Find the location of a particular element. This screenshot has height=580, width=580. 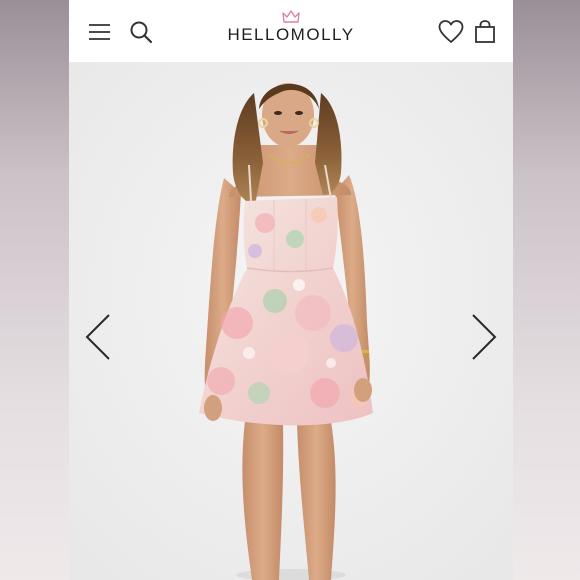

site-header: HELLOMOLLY is located at coordinates (291, 31).